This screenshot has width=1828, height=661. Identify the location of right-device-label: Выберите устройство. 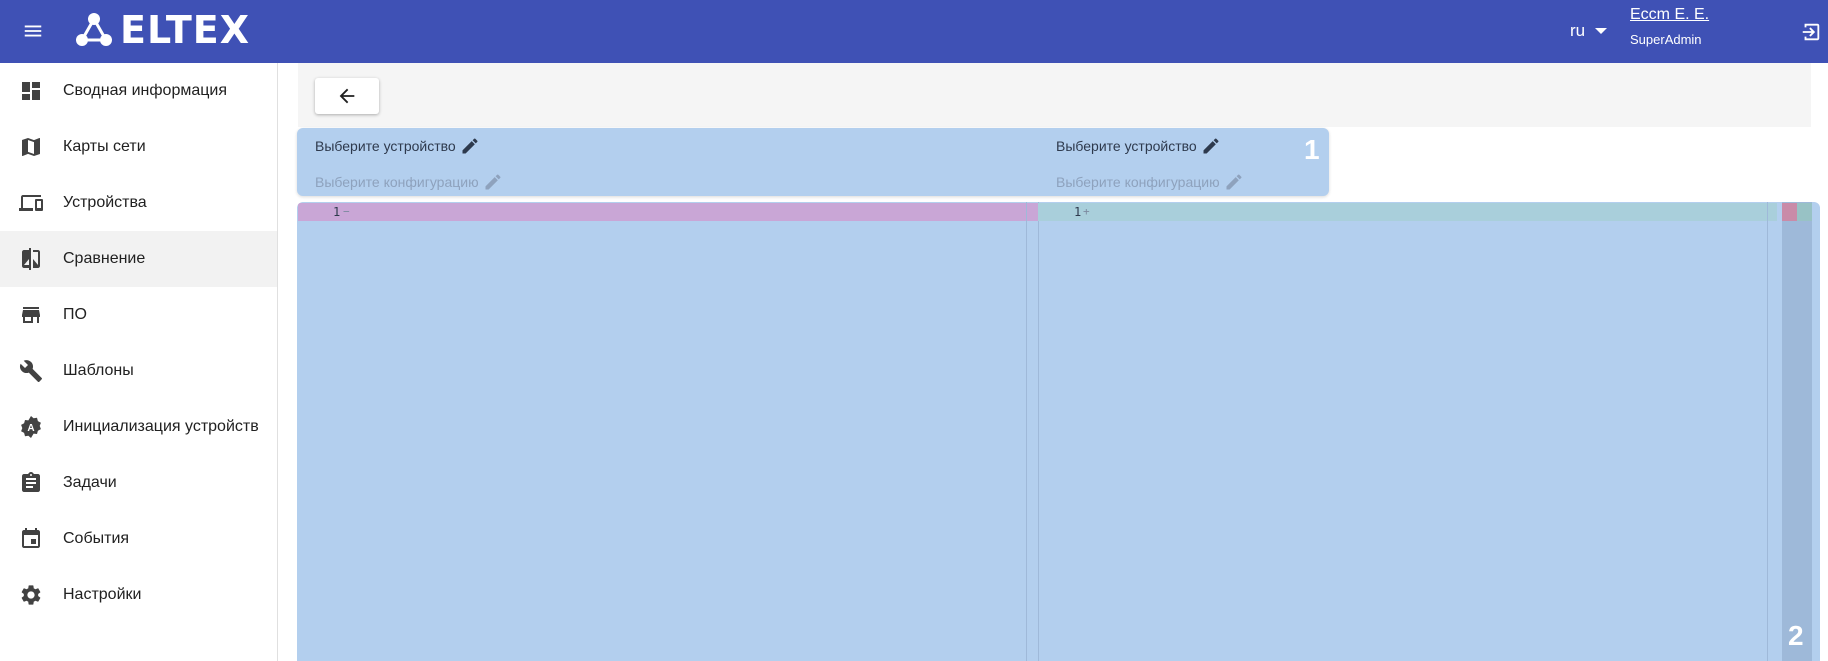
(1126, 146).